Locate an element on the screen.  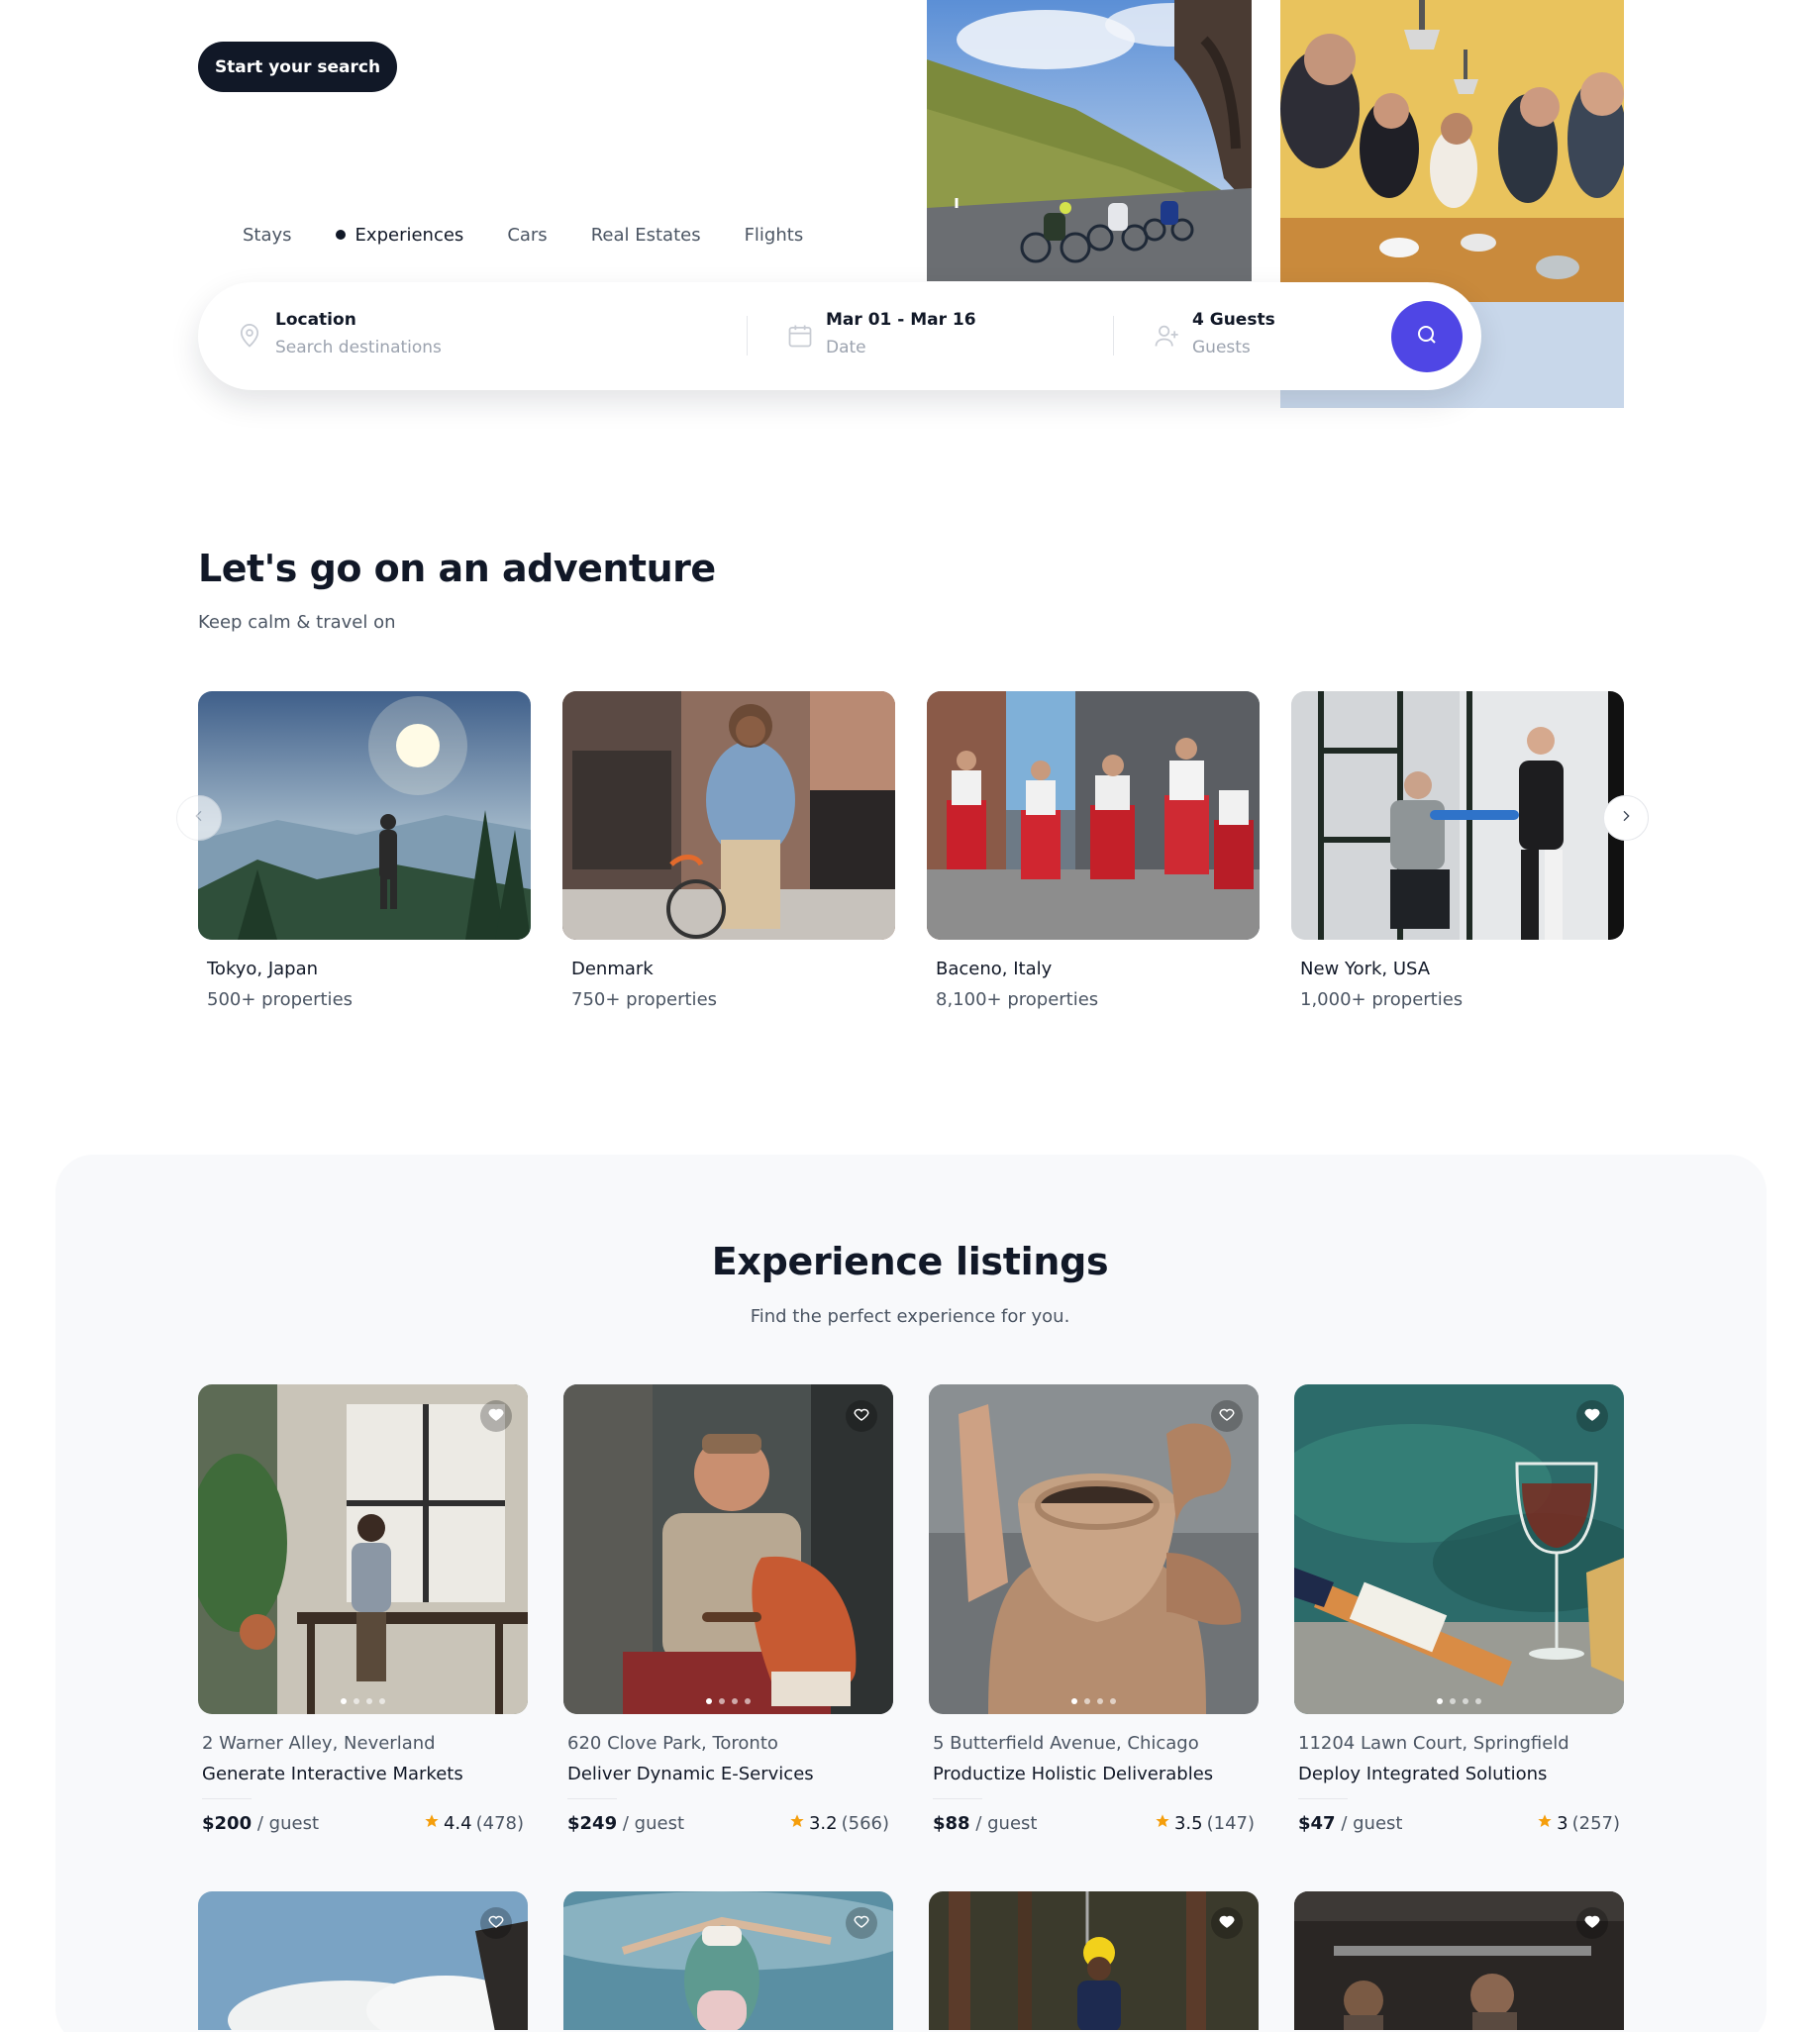
carousel-prev-button is located at coordinates (199, 818).